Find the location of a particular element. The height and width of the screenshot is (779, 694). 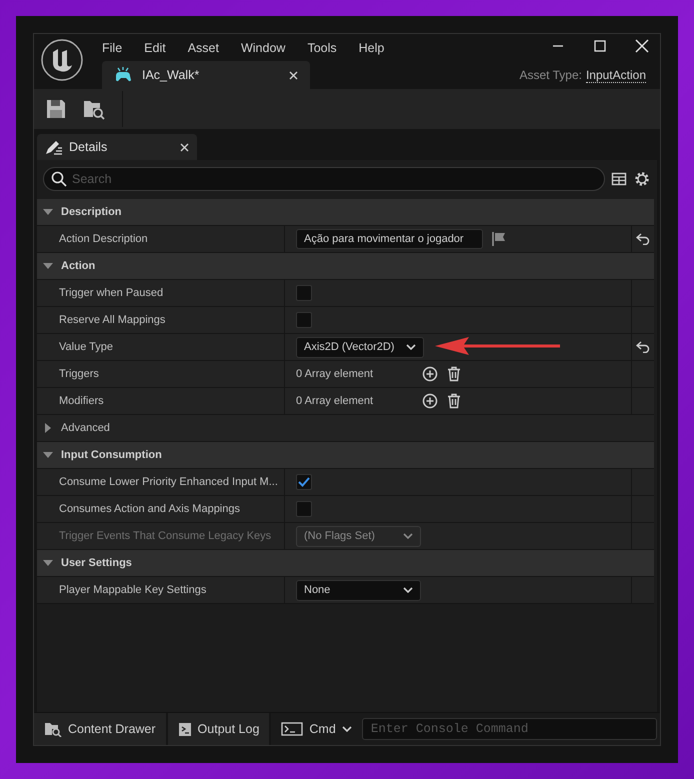

section-title: Action is located at coordinates (78, 266).